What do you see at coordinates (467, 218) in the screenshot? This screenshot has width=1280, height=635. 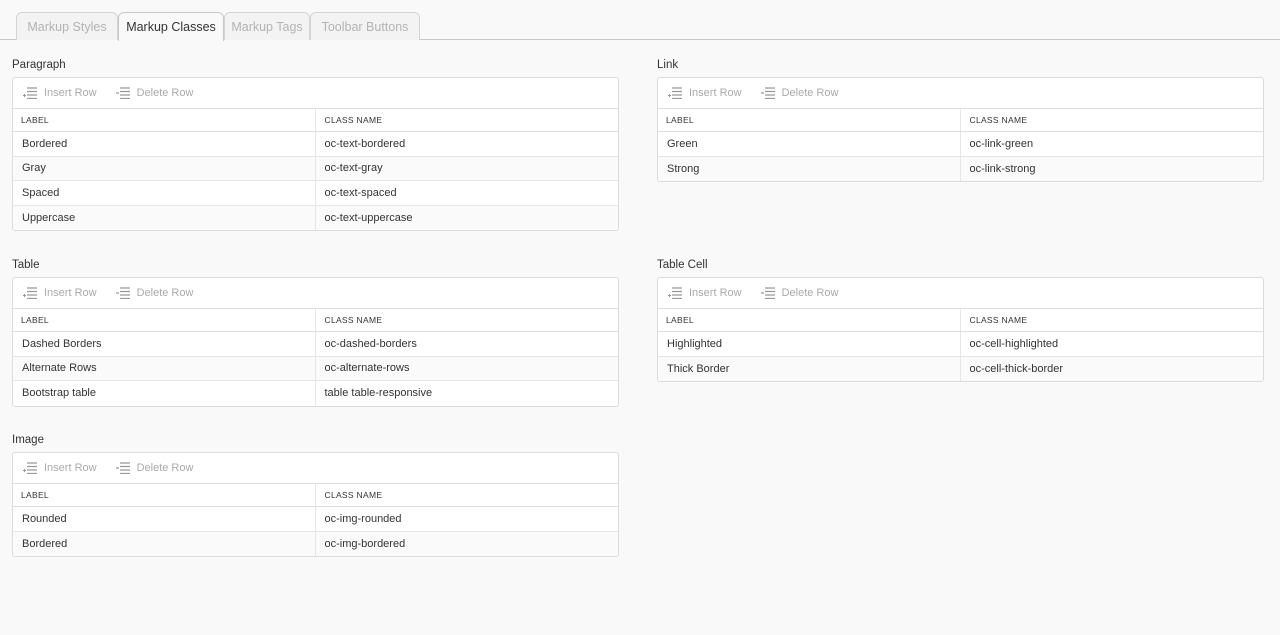 I see `row-class-name-cell: oc-text-uppercase` at bounding box center [467, 218].